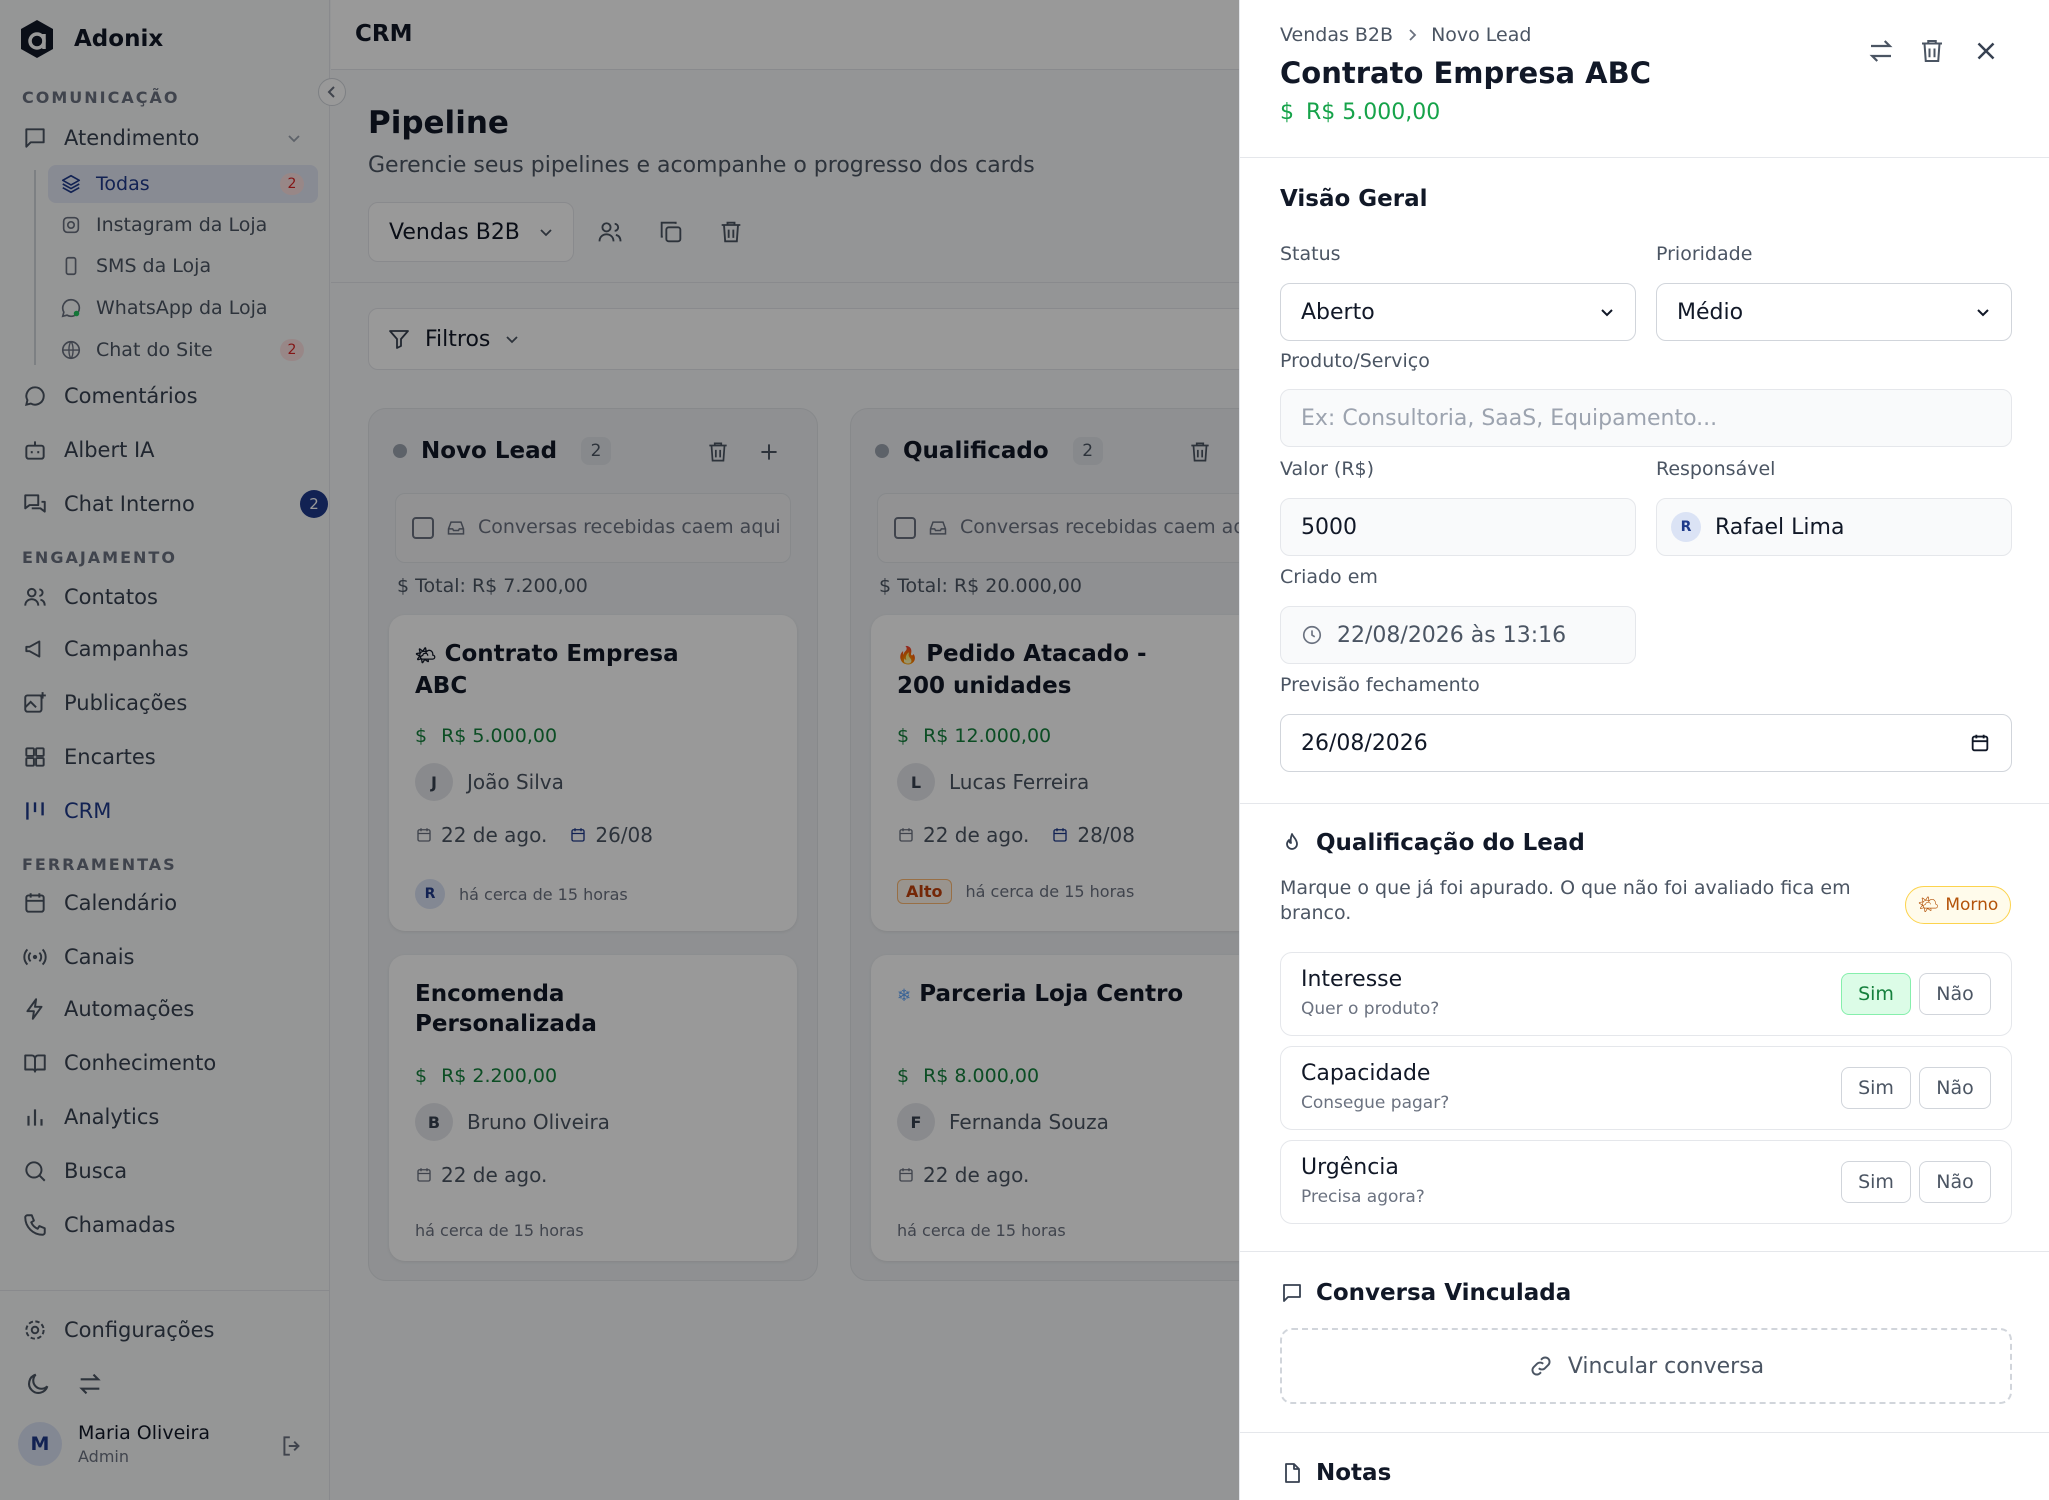  What do you see at coordinates (1646, 994) in the screenshot?
I see `qualification-row: Interesse Quer o produto? Sim Não` at bounding box center [1646, 994].